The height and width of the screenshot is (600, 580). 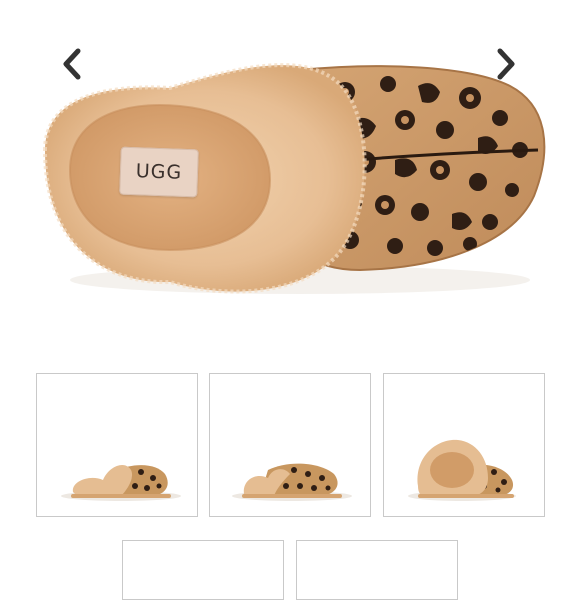 I want to click on previous-image-button, so click(x=72, y=64).